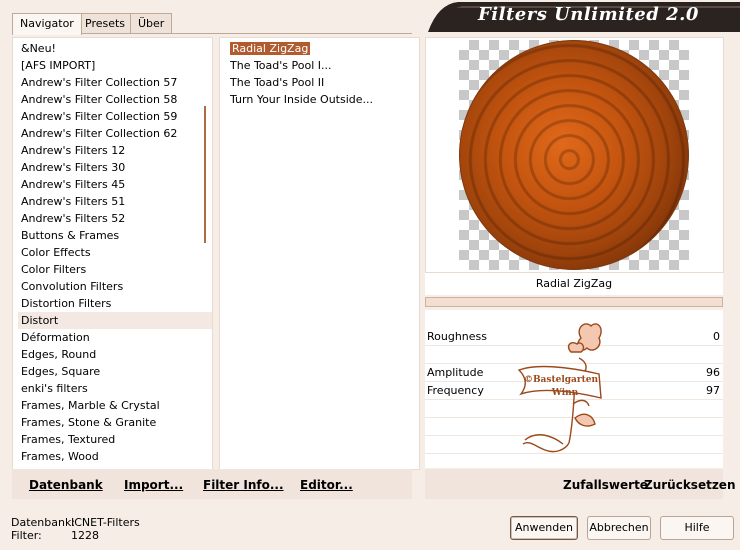  I want to click on progress-bar, so click(574, 302).